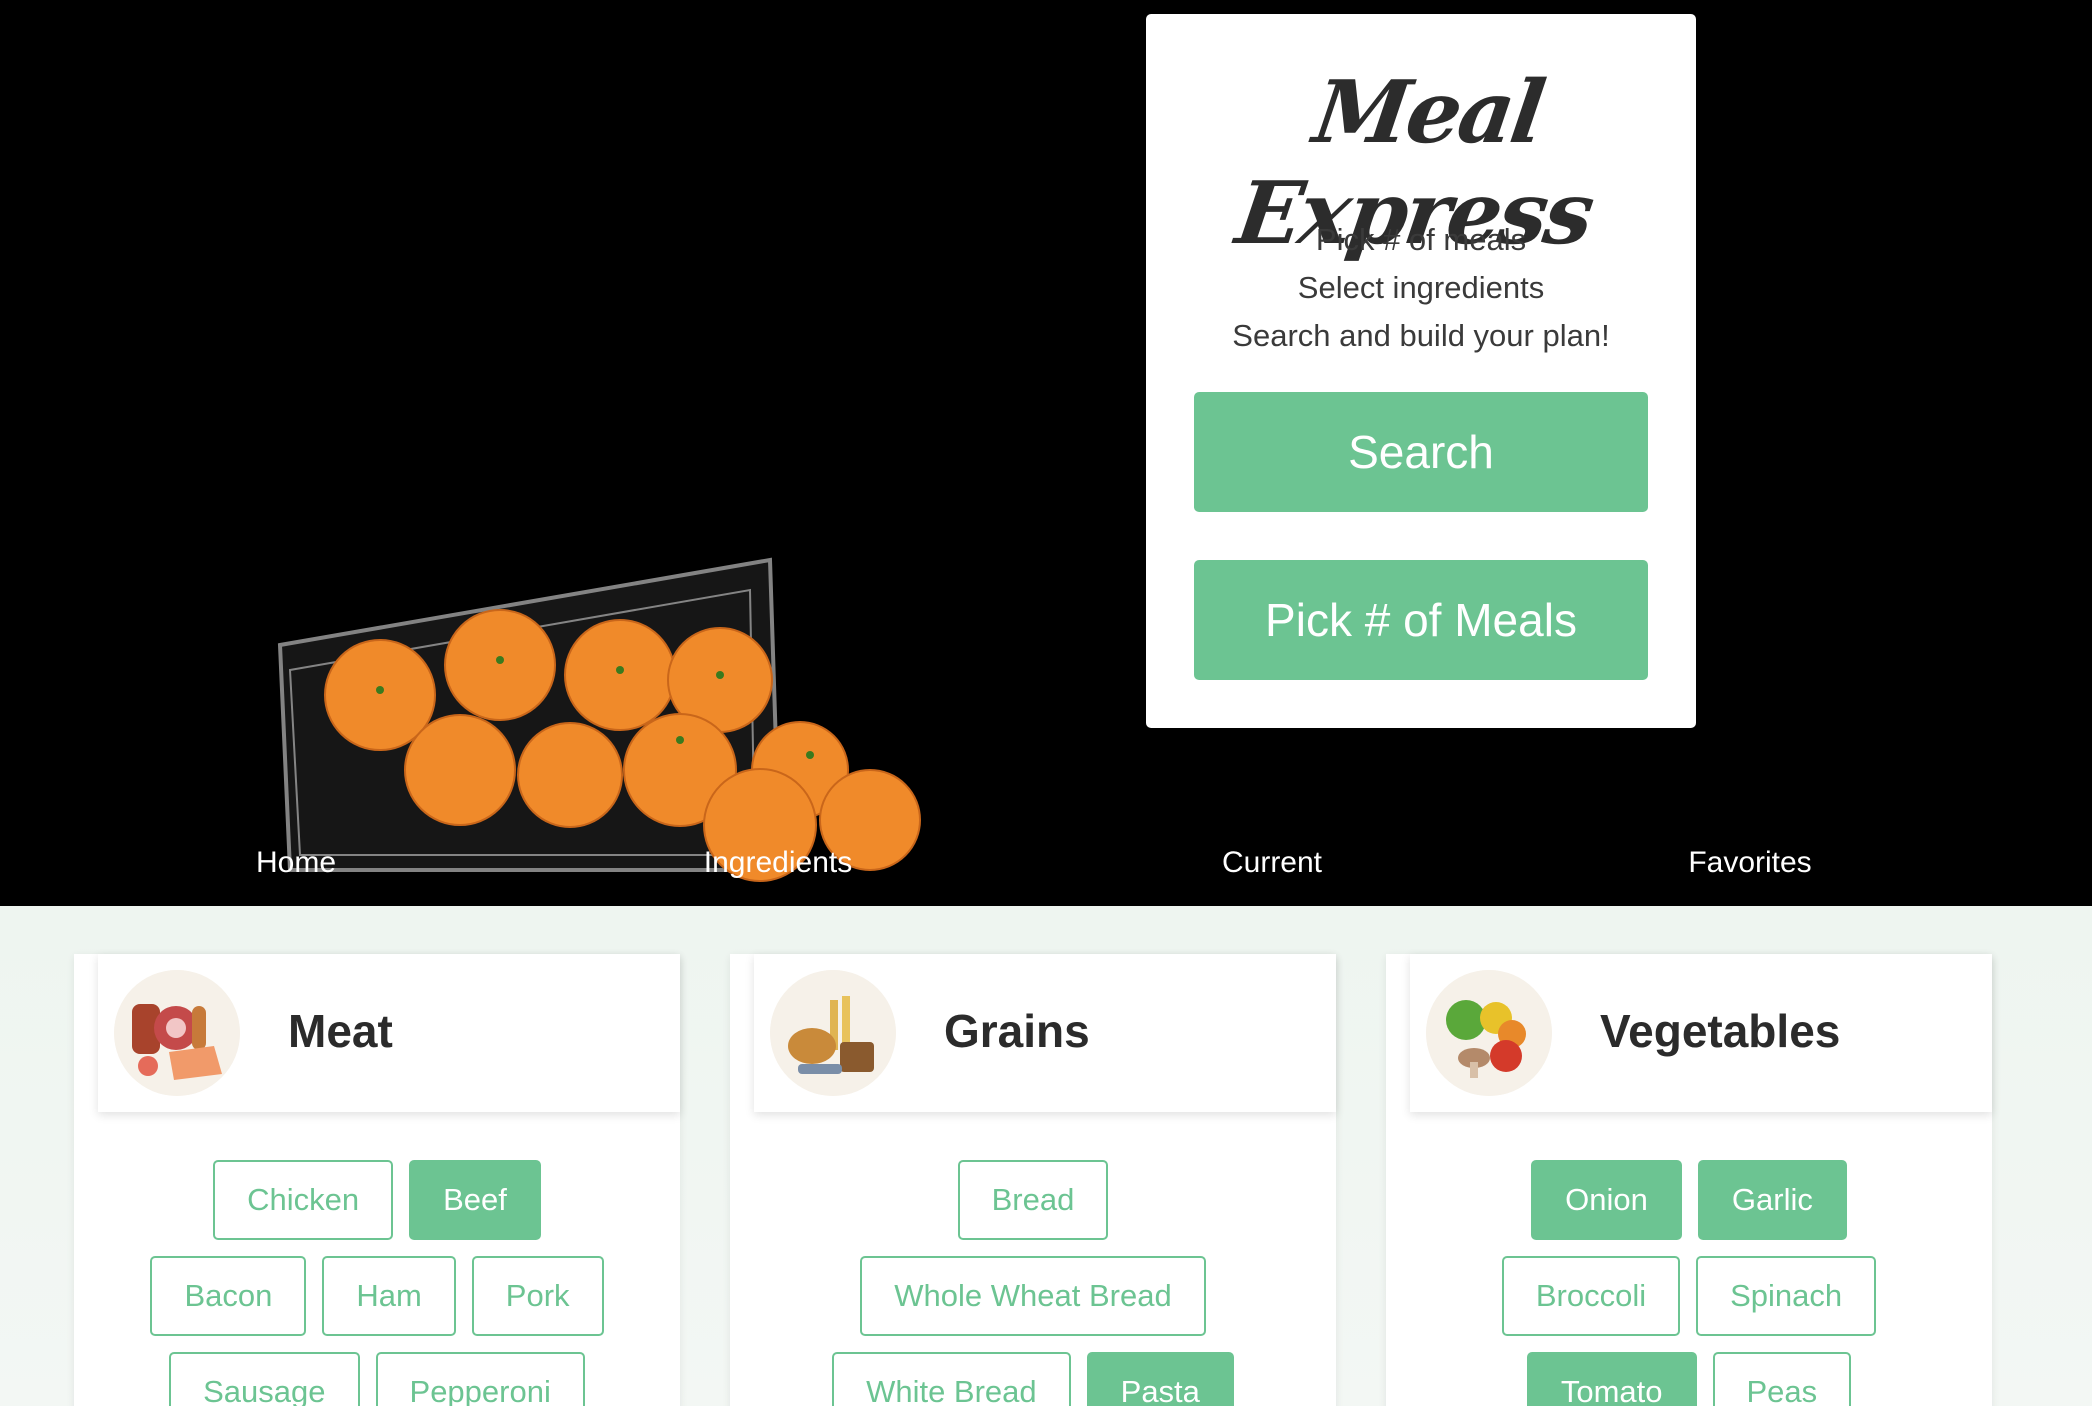 The height and width of the screenshot is (1406, 2092). Describe the element at coordinates (1689, 1200) in the screenshot. I see `chip-row: Onion Garlic` at that location.